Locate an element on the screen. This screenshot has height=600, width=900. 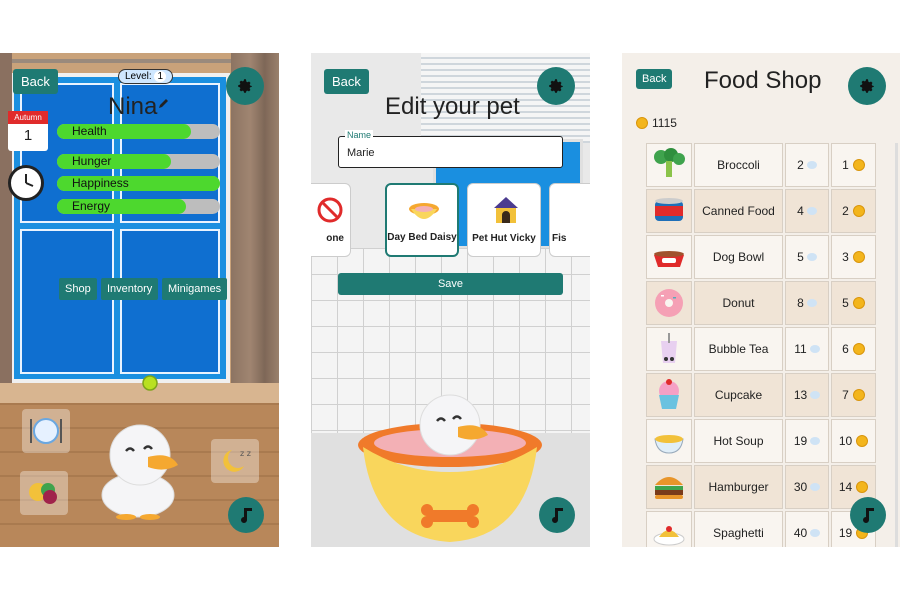
coin-balance: 1115 is located at coordinates (656, 123).